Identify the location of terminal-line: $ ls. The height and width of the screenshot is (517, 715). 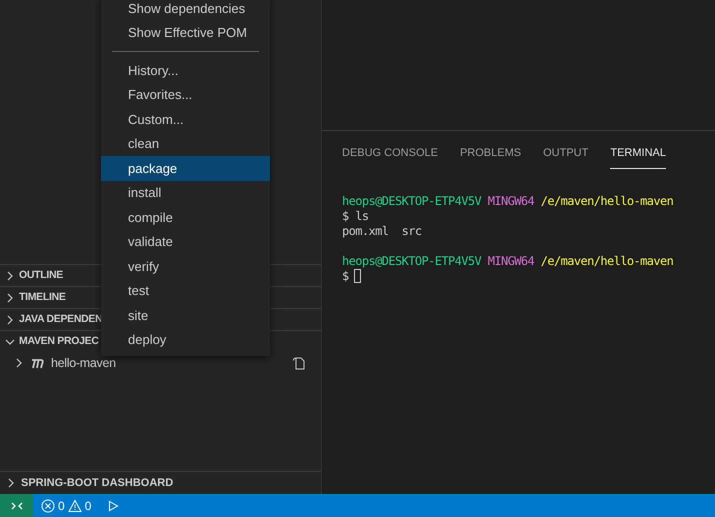
(356, 216).